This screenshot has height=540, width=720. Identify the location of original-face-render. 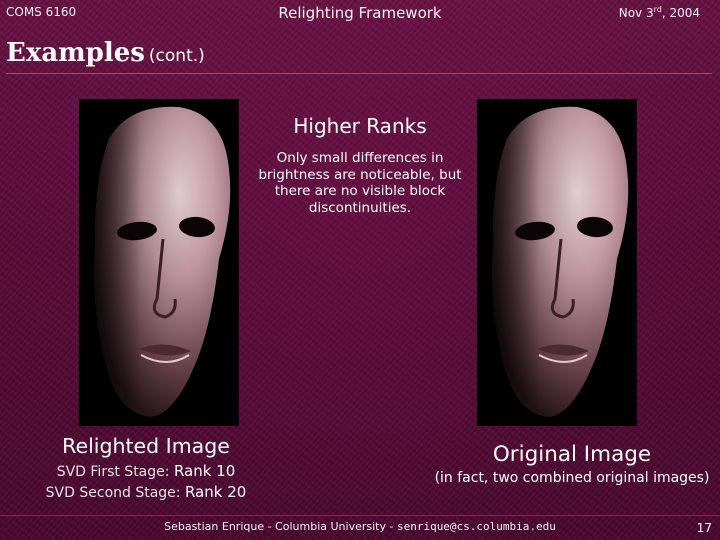
(560, 261).